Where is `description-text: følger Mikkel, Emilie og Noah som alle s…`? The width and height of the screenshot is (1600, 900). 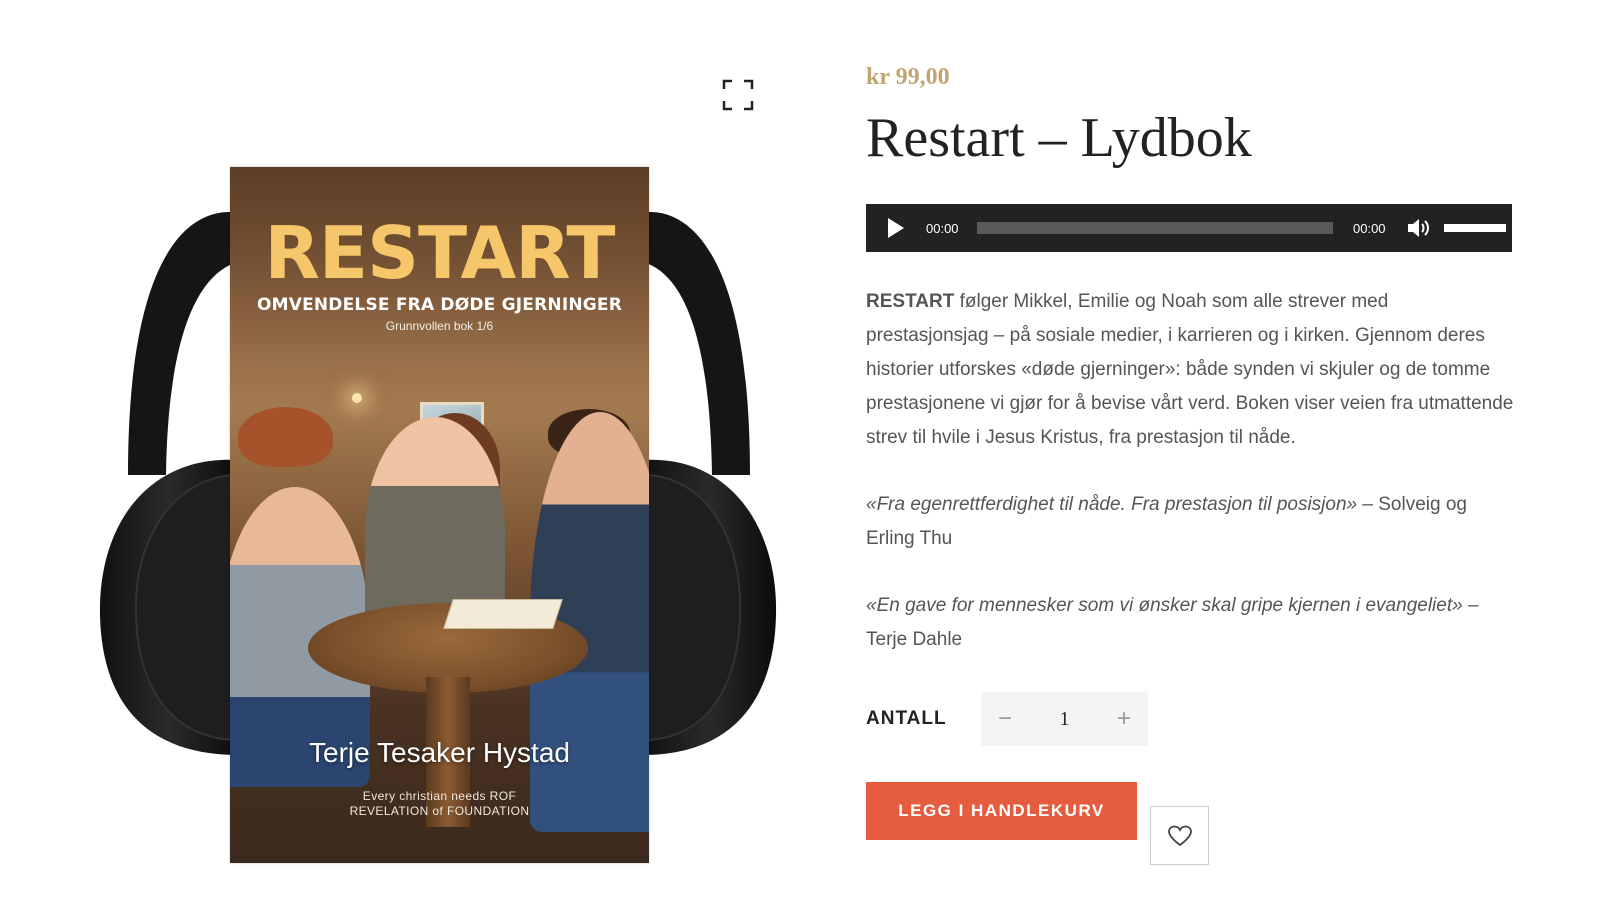
description-text: følger Mikkel, Emilie og Noah som alle s… is located at coordinates (1190, 369).